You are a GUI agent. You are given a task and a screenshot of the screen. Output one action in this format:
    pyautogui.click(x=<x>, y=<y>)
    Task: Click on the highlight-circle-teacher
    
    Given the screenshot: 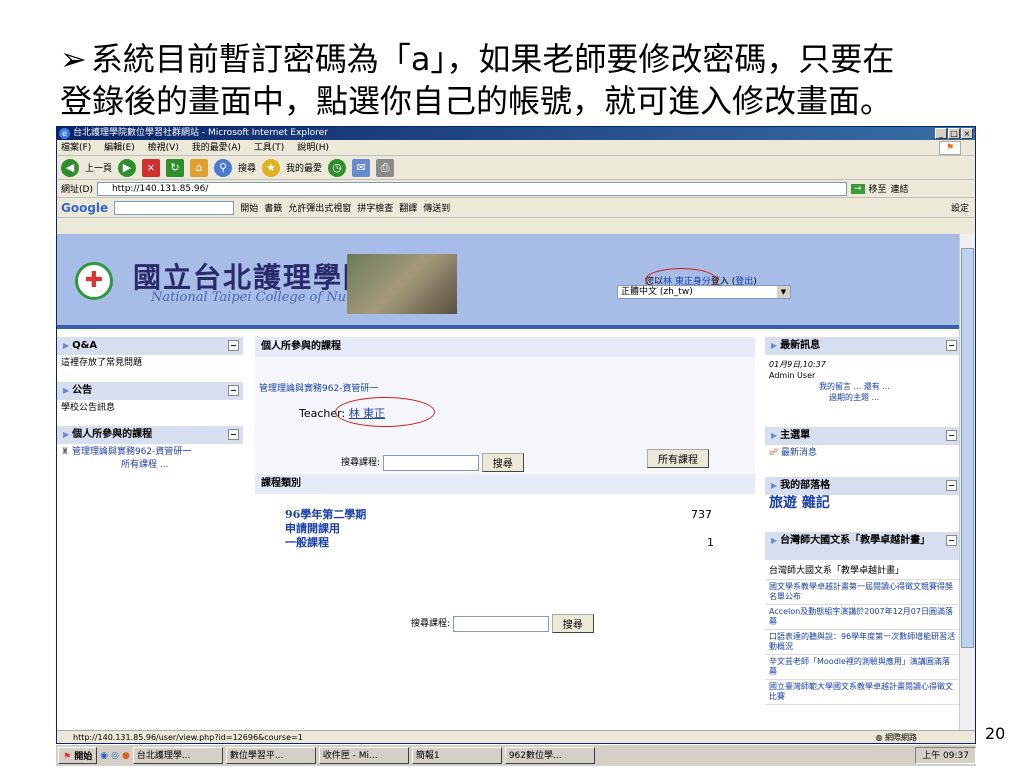 What is the action you would take?
    pyautogui.click(x=385, y=412)
    